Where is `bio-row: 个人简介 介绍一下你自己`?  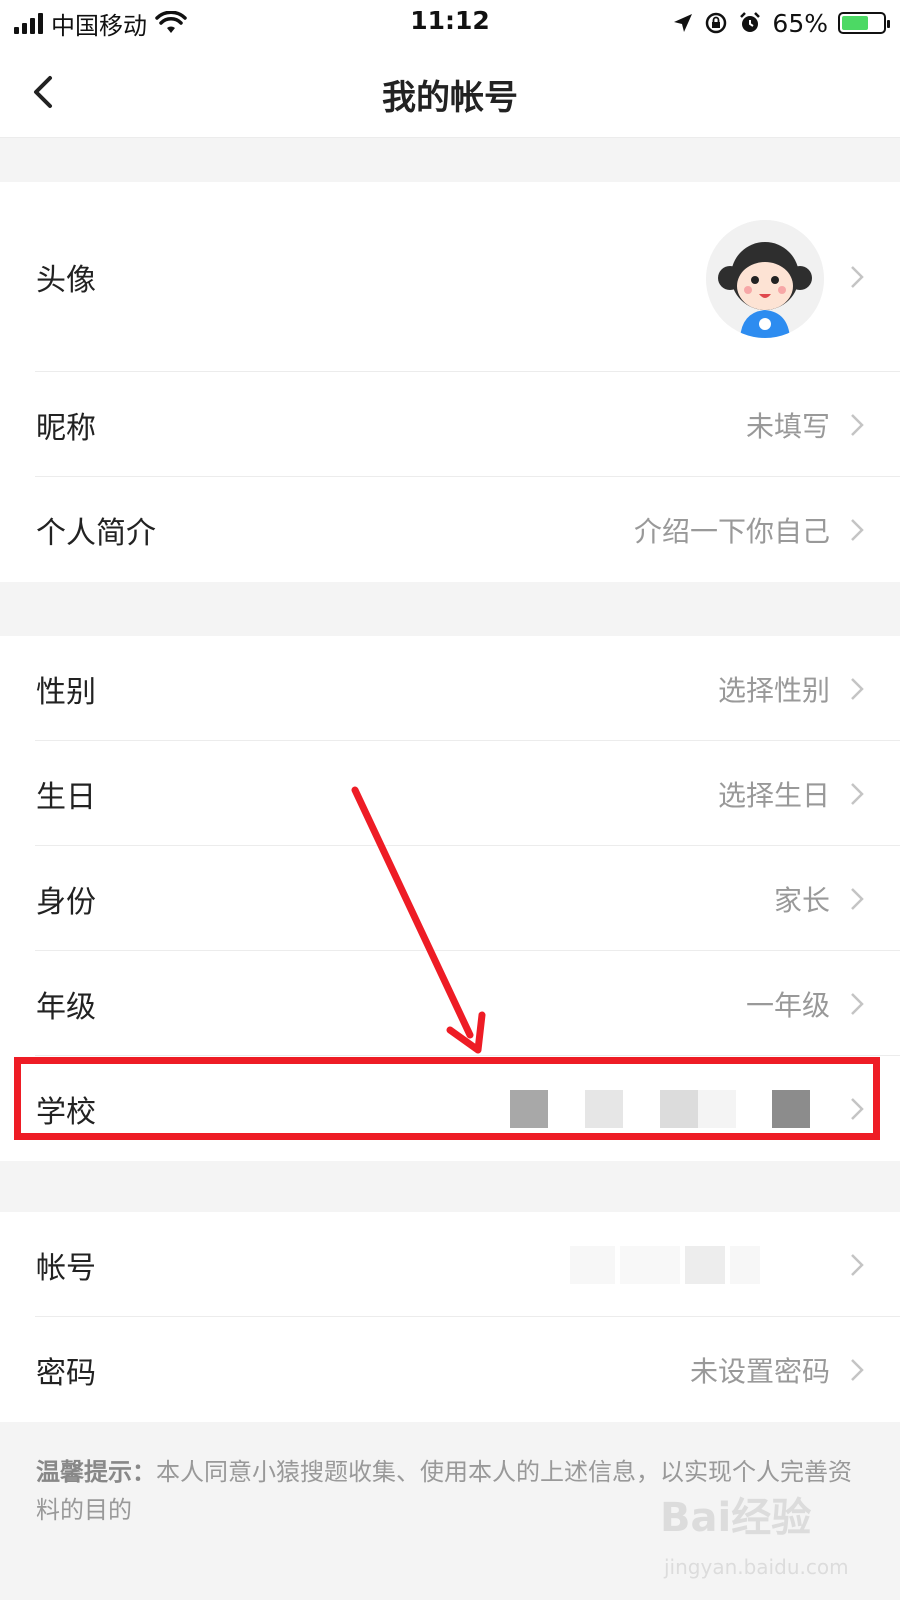 bio-row: 个人简介 介绍一下你自己 is located at coordinates (450, 529).